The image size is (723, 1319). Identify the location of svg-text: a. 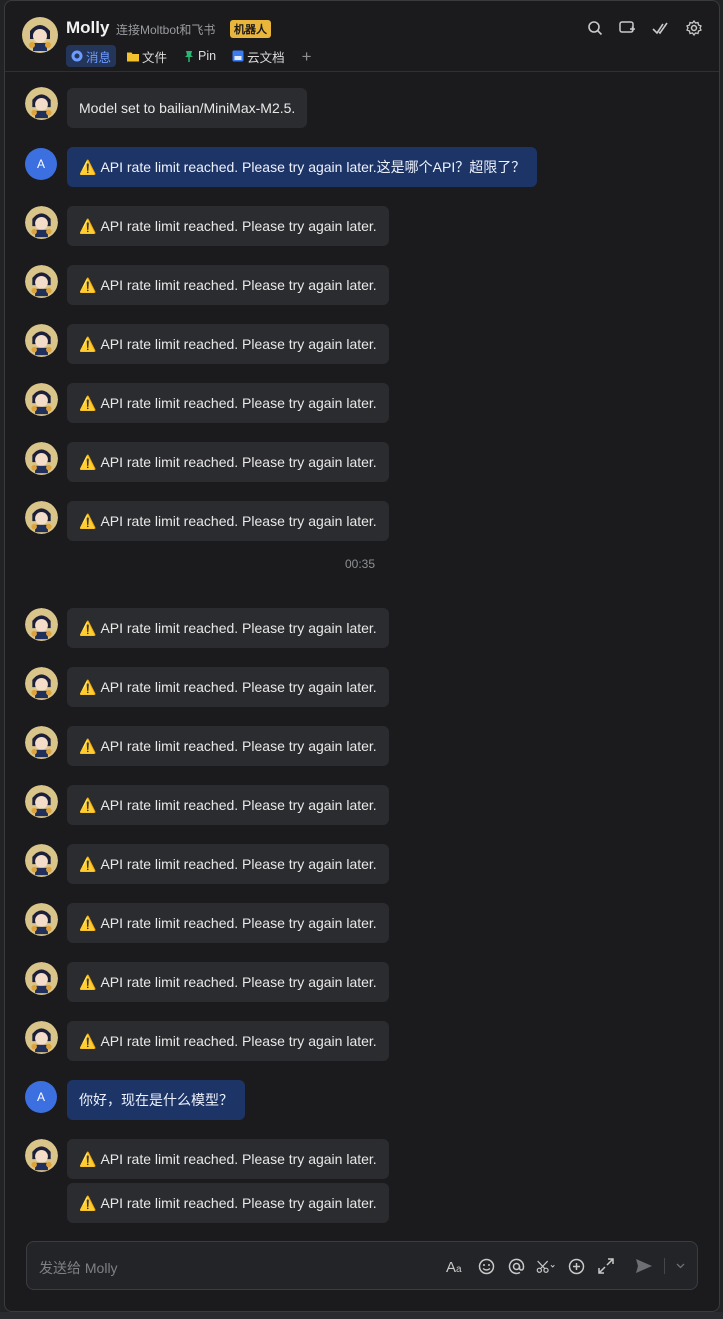
(459, 1269).